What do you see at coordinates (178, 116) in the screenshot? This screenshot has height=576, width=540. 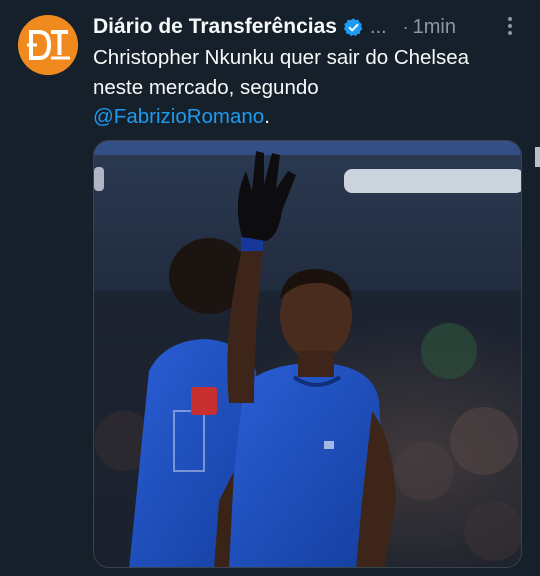 I see `mention-link: @FabrizioRomano` at bounding box center [178, 116].